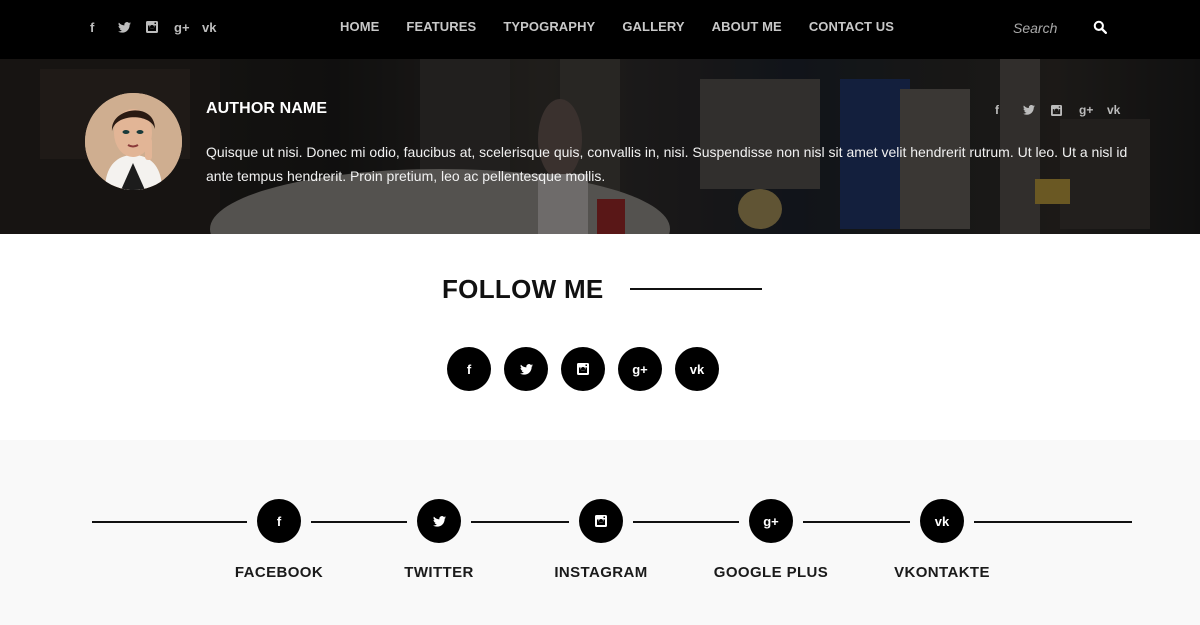  Describe the element at coordinates (942, 572) in the screenshot. I see `vkontakte-label: VKONTAKTE` at that location.